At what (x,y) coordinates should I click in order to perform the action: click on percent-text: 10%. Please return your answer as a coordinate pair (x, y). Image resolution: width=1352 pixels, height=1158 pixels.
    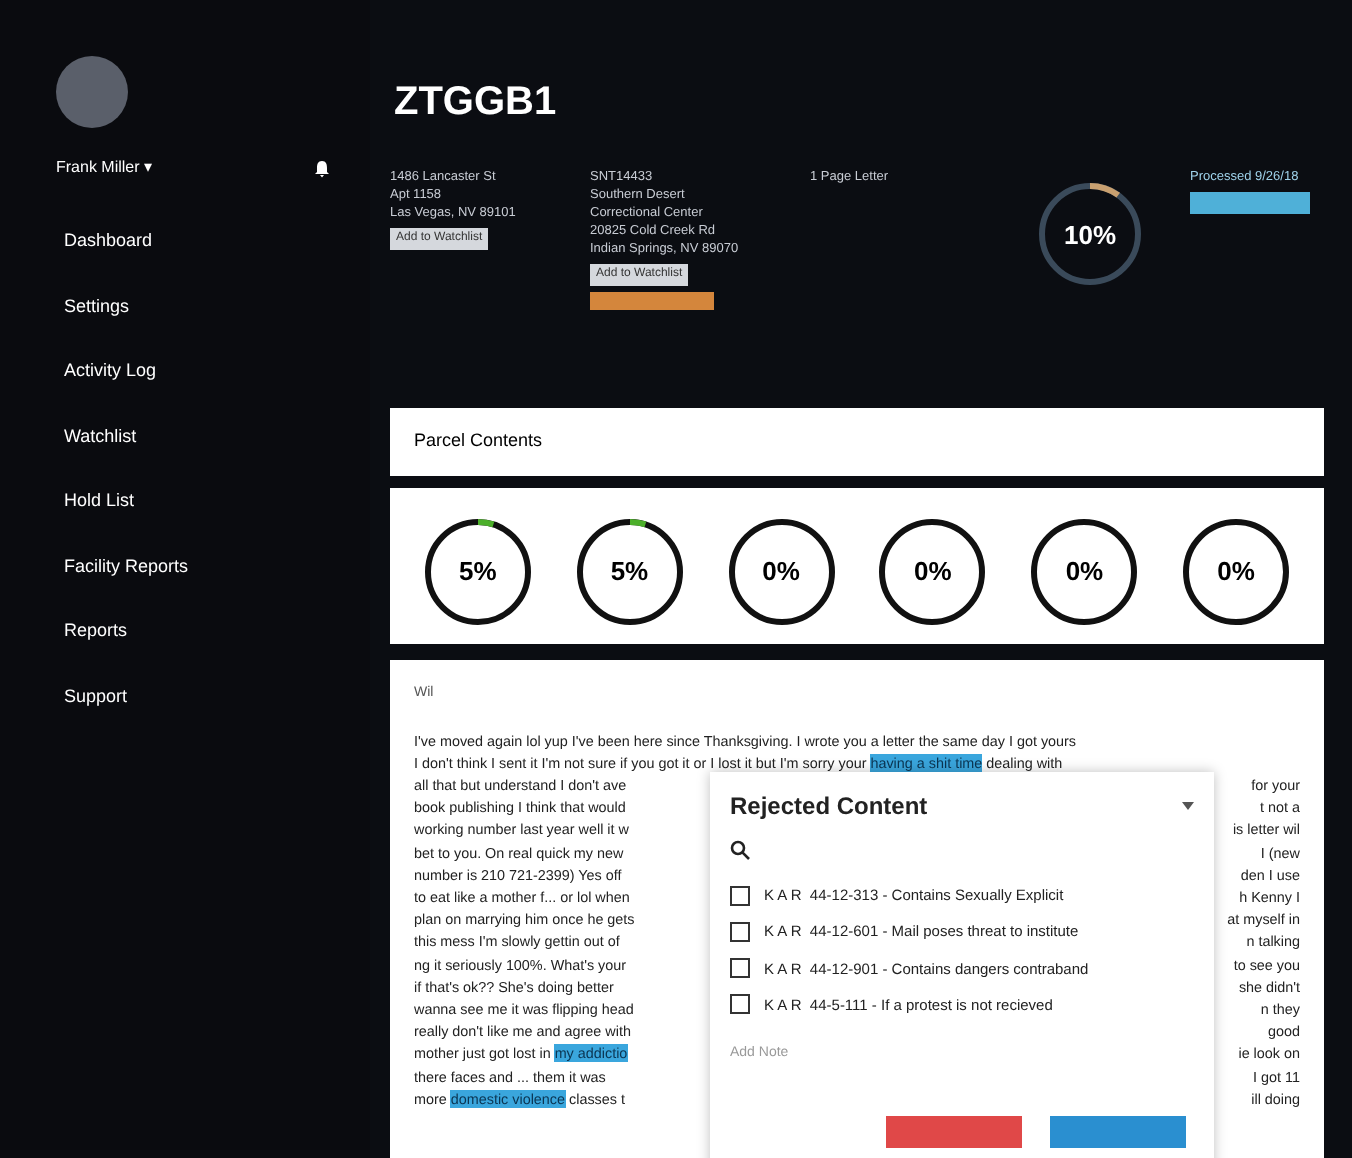
    Looking at the image, I should click on (1090, 234).